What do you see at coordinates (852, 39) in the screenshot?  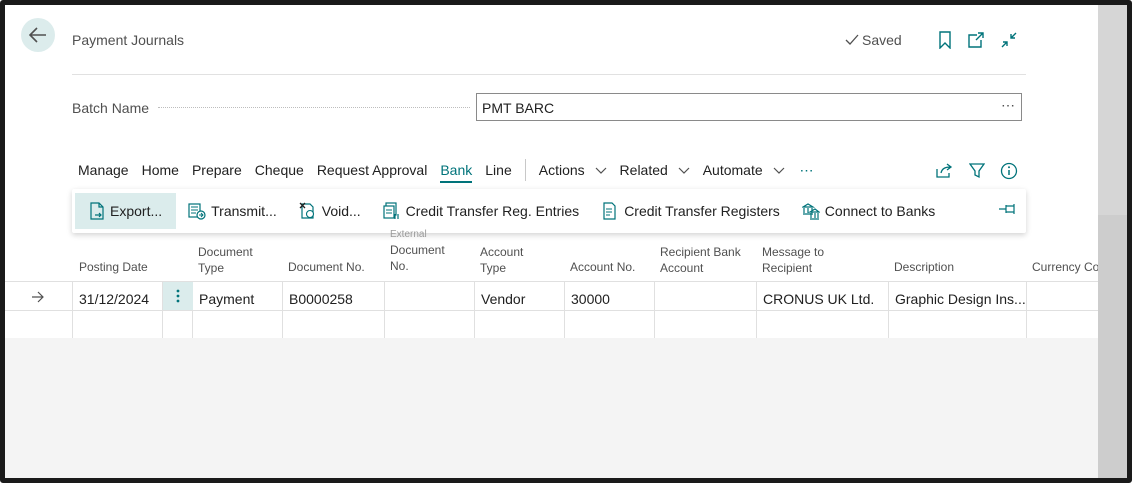 I see `check-icon` at bounding box center [852, 39].